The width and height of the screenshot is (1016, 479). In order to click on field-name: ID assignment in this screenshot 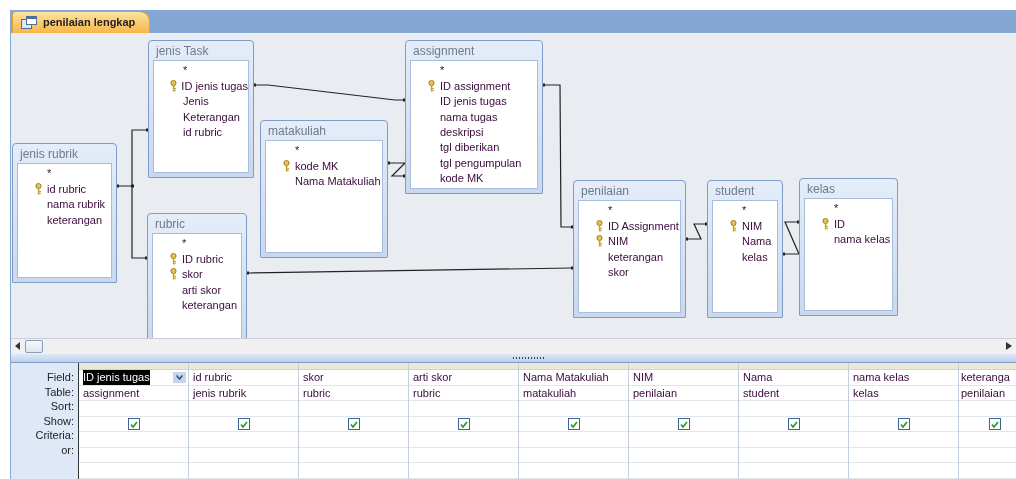, I will do `click(475, 85)`.